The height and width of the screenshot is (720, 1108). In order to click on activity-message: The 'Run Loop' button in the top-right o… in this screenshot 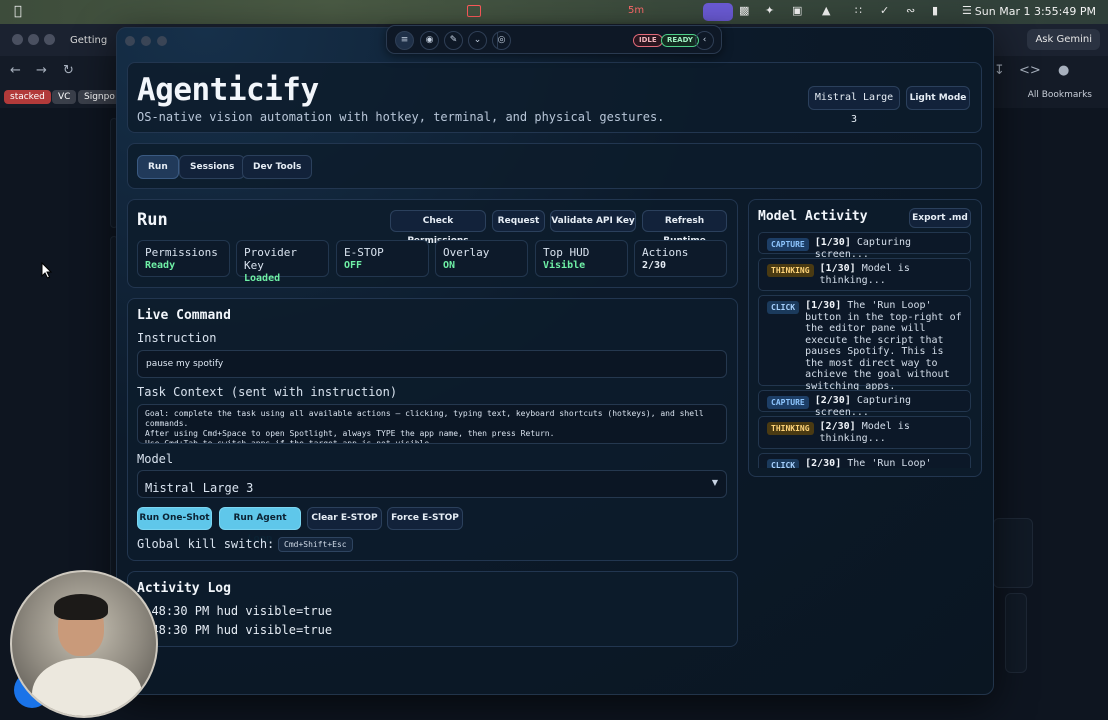, I will do `click(883, 346)`.